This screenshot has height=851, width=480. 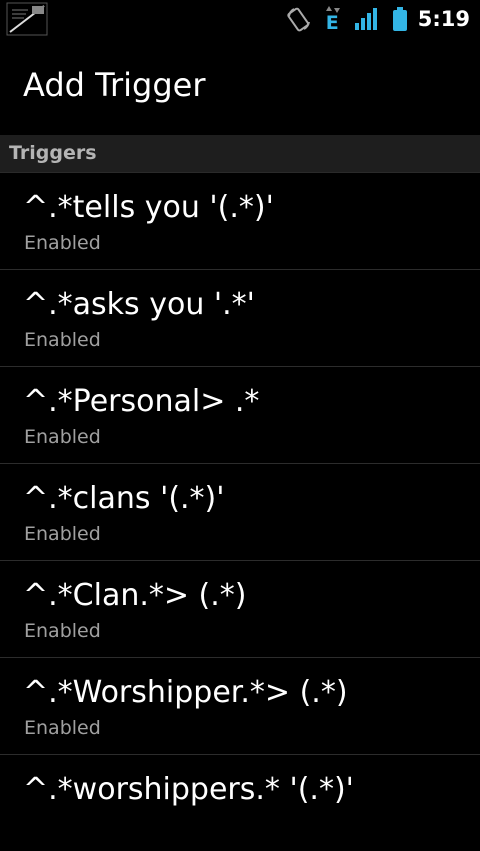 I want to click on status-clock: 5:19, so click(x=443, y=19).